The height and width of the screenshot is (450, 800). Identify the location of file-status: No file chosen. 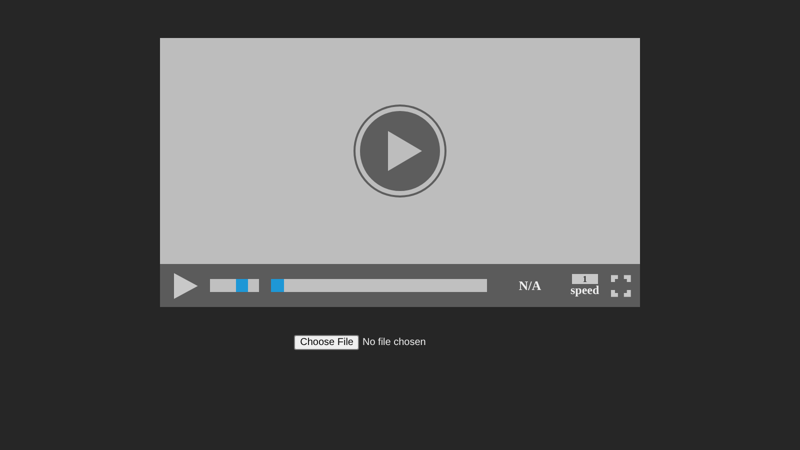
(394, 342).